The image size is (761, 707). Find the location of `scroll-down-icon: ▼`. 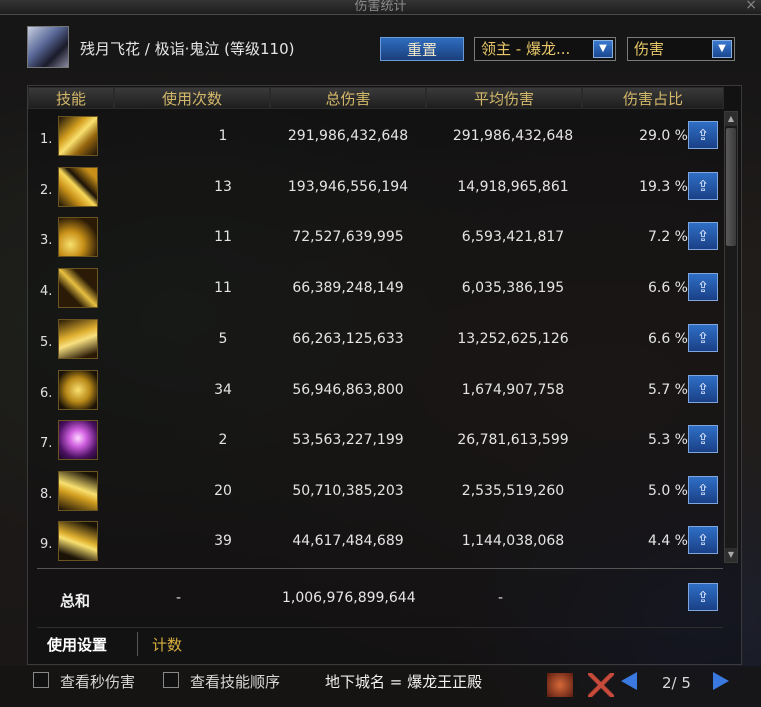

scroll-down-icon: ▼ is located at coordinates (731, 555).